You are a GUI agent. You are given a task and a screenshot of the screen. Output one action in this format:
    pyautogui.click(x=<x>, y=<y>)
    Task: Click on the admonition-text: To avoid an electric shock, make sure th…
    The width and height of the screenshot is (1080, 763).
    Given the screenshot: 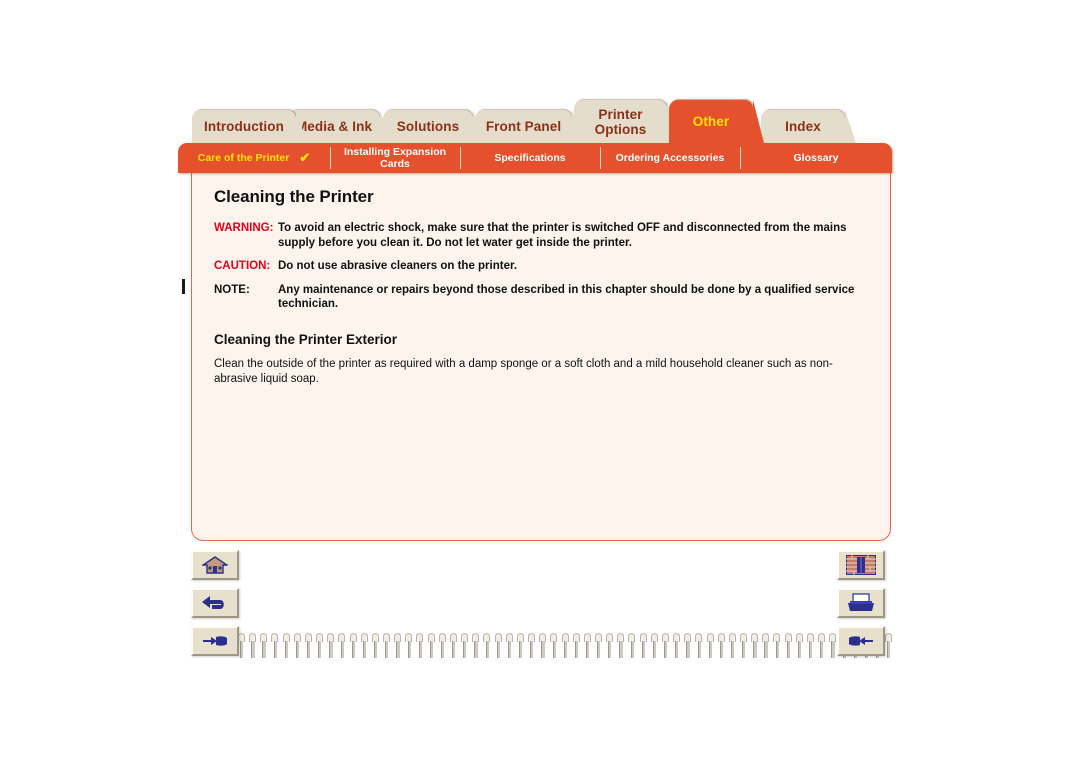 What is the action you would take?
    pyautogui.click(x=562, y=235)
    